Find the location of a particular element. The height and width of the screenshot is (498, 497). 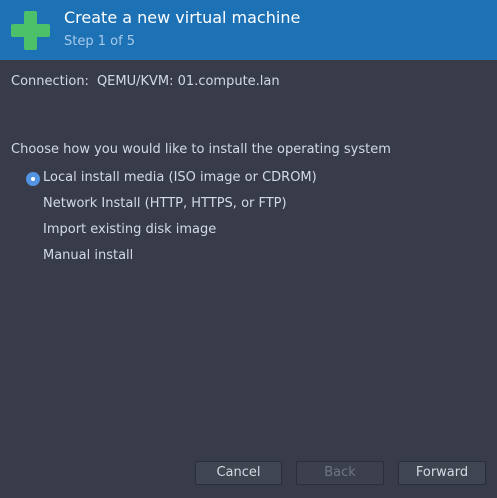

wizard-step-indicator: Step 1 of 5 is located at coordinates (100, 41).